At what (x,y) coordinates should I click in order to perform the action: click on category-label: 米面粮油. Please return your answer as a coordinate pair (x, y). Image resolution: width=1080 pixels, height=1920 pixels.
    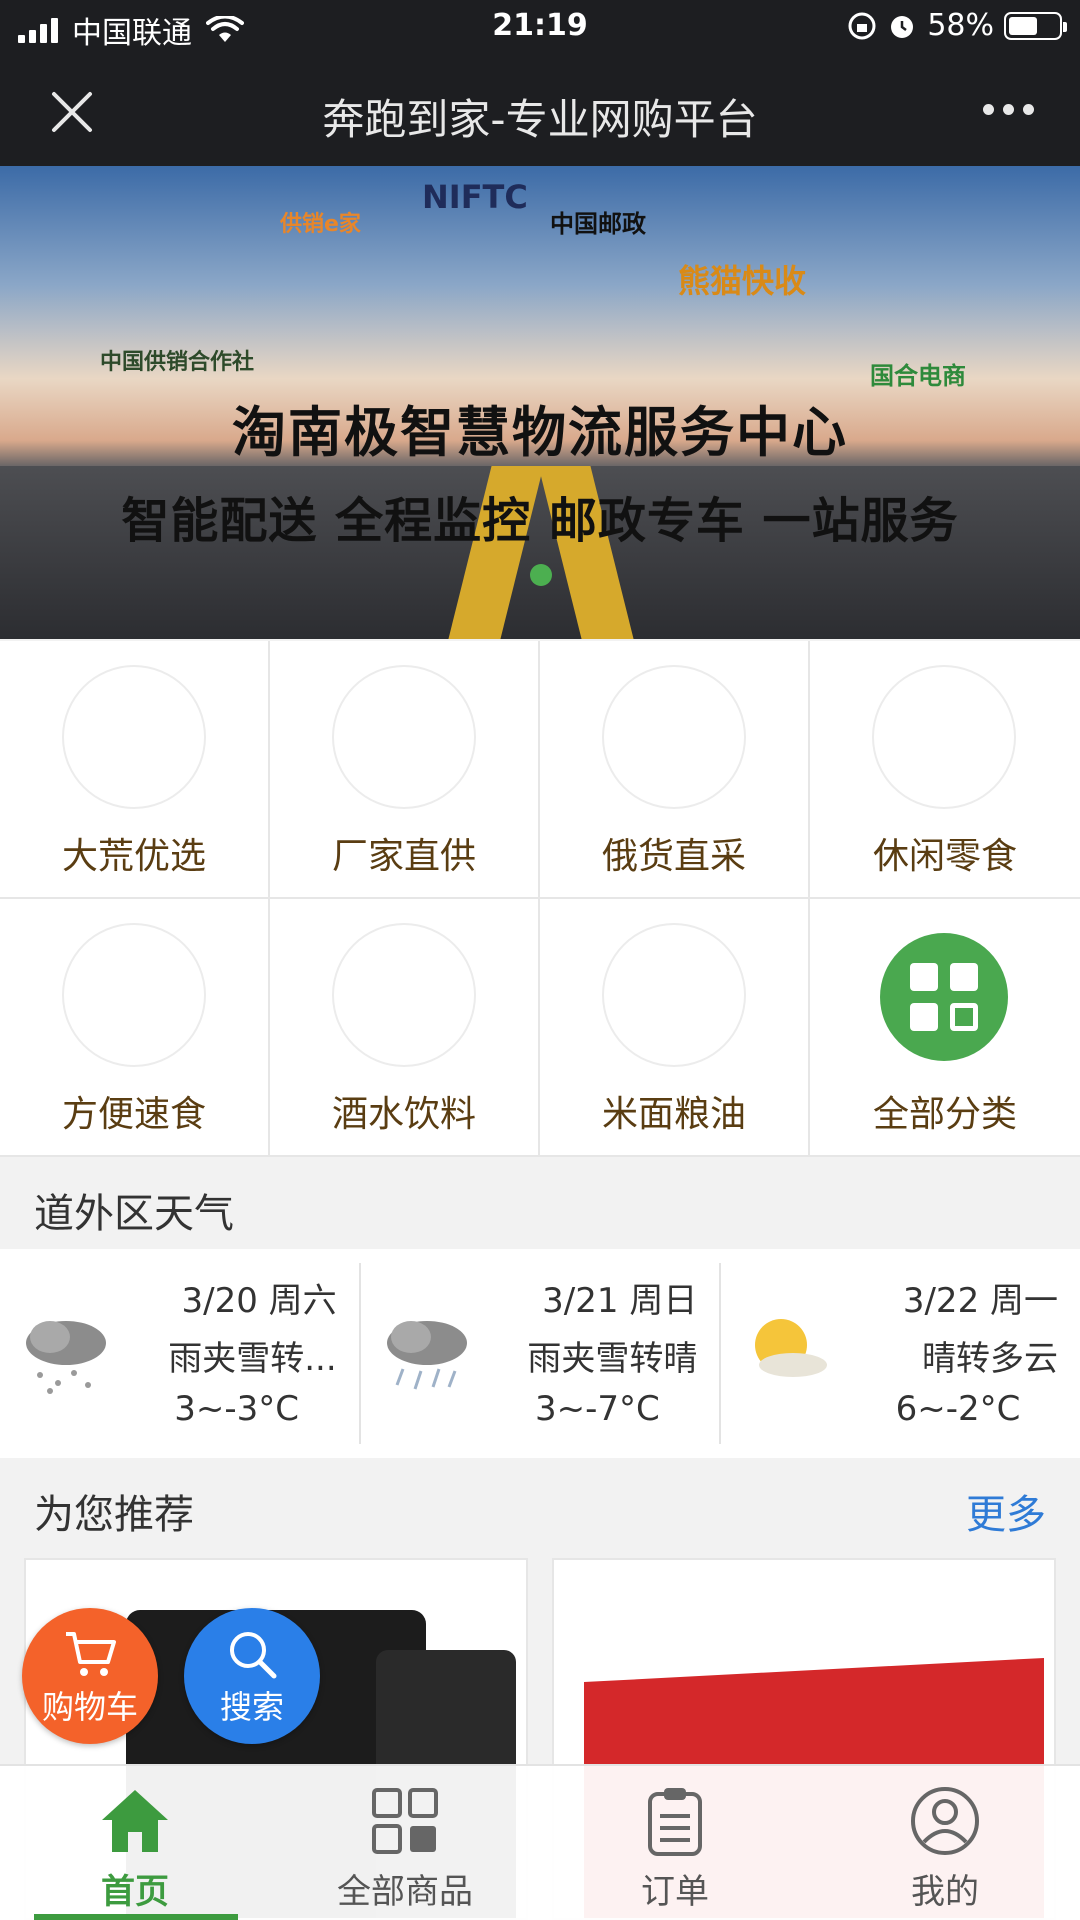
    Looking at the image, I should click on (673, 1114).